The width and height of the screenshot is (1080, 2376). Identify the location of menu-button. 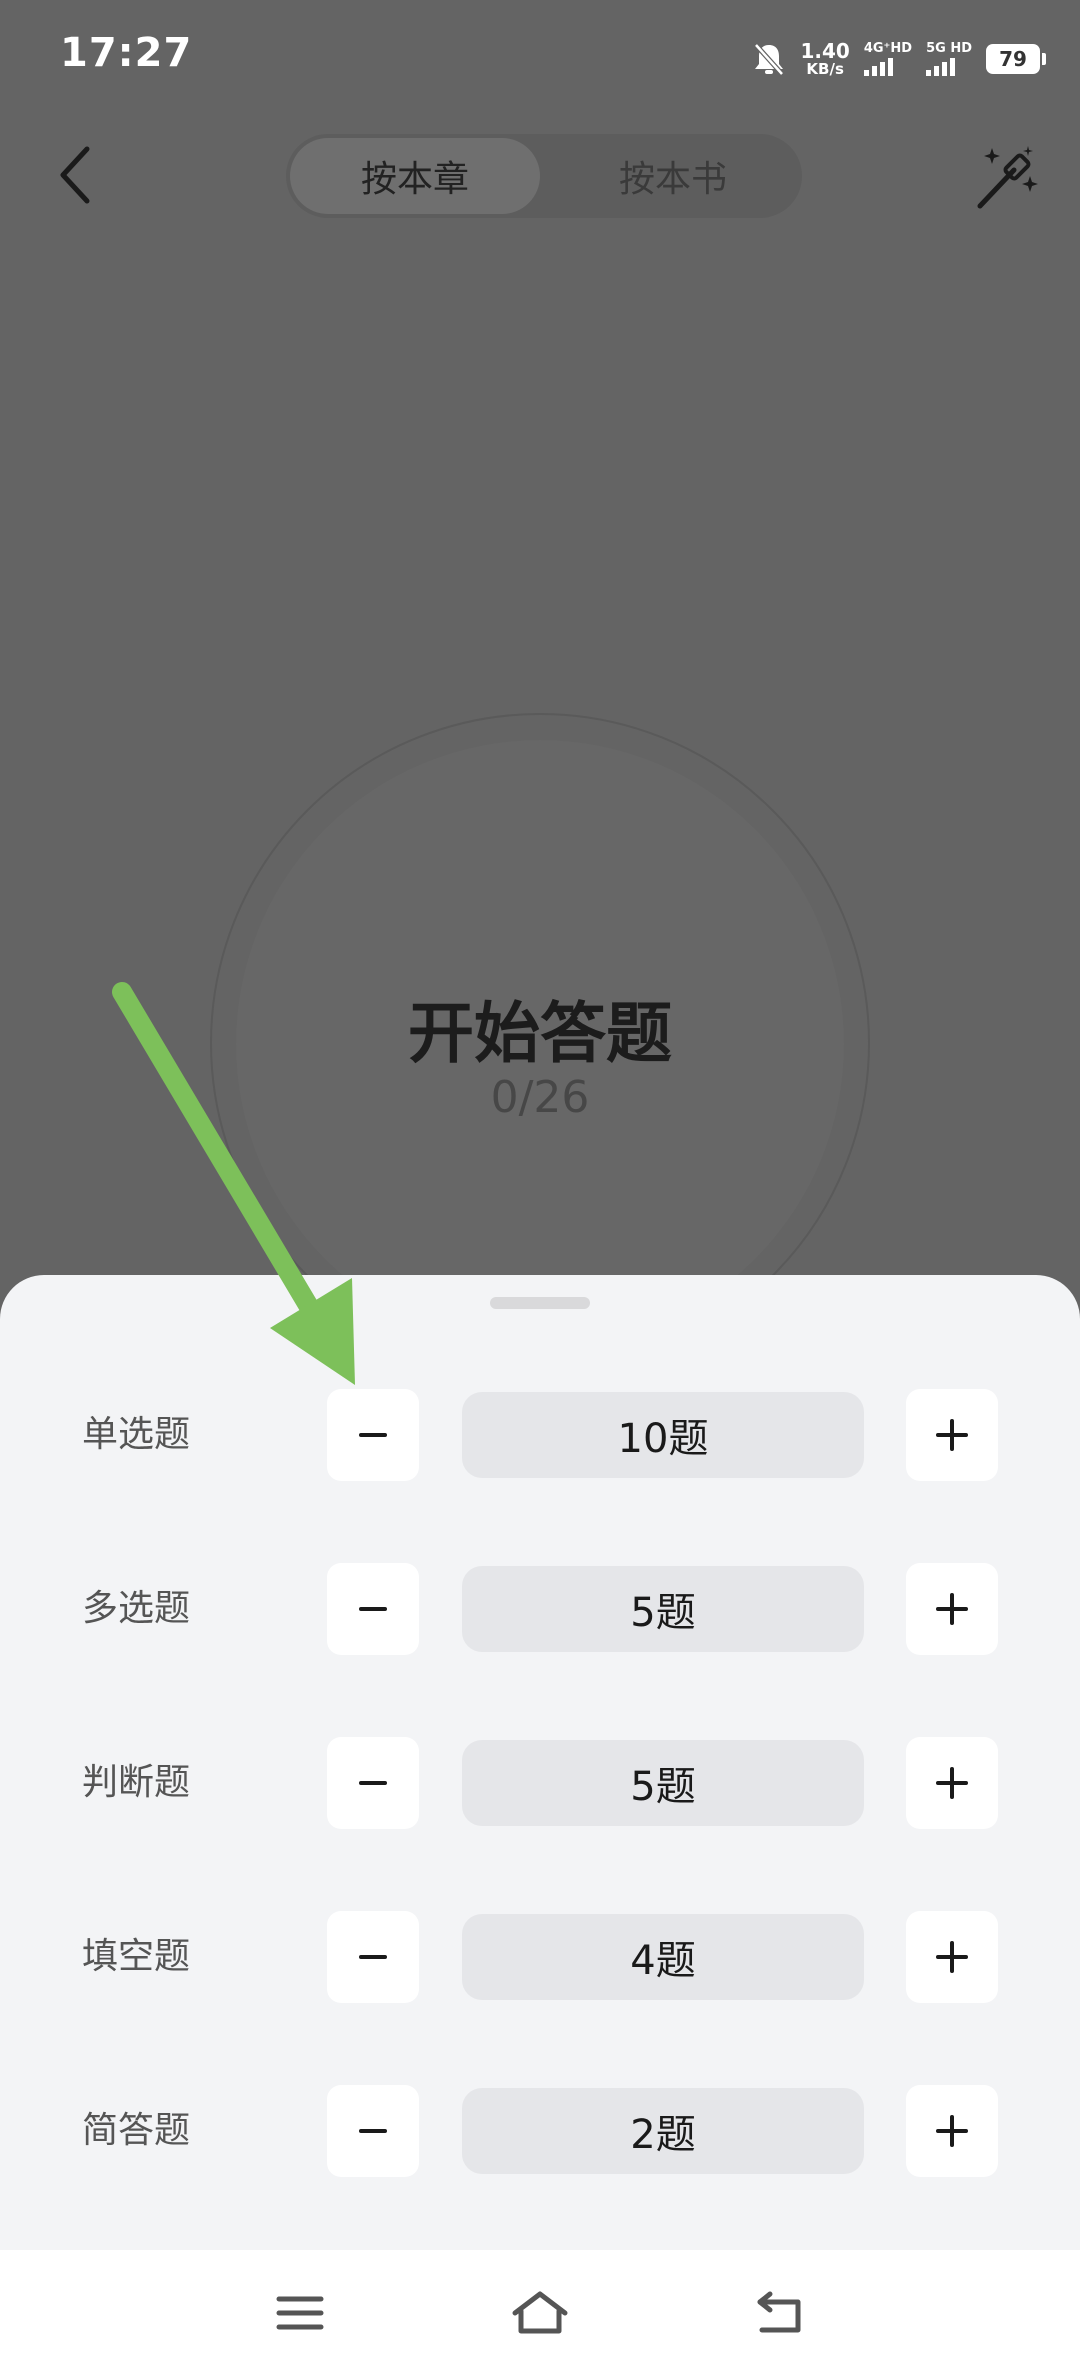
(300, 2313).